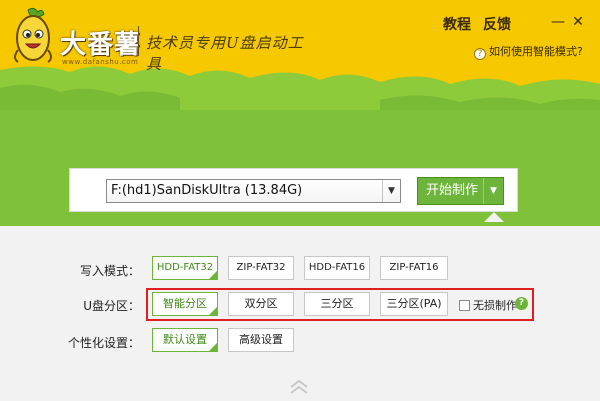 This screenshot has width=600, height=401. Describe the element at coordinates (185, 268) in the screenshot. I see `write-mode-hdd-fat32: HDD-FAT32` at that location.